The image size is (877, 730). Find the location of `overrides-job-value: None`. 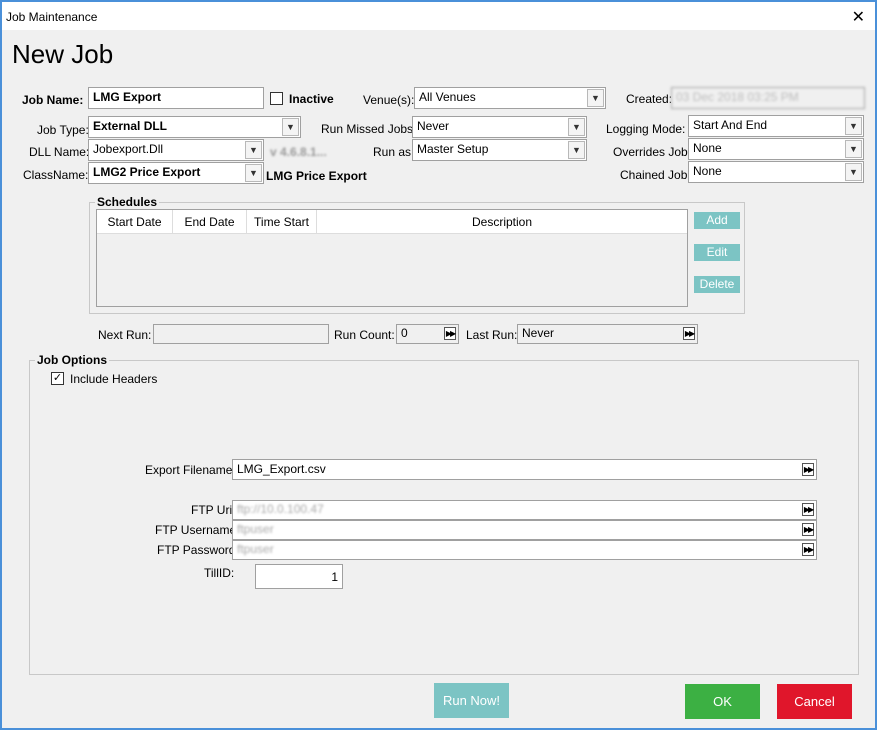

overrides-job-value: None is located at coordinates (707, 148).